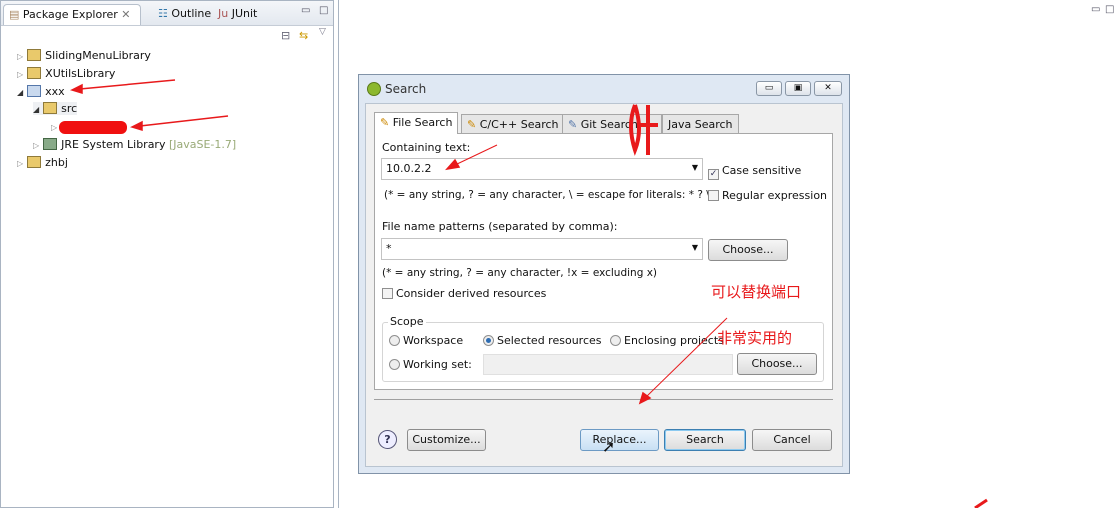 This screenshot has height=508, width=1116. What do you see at coordinates (755, 338) in the screenshot?
I see `annotation-note: 非常实用的` at bounding box center [755, 338].